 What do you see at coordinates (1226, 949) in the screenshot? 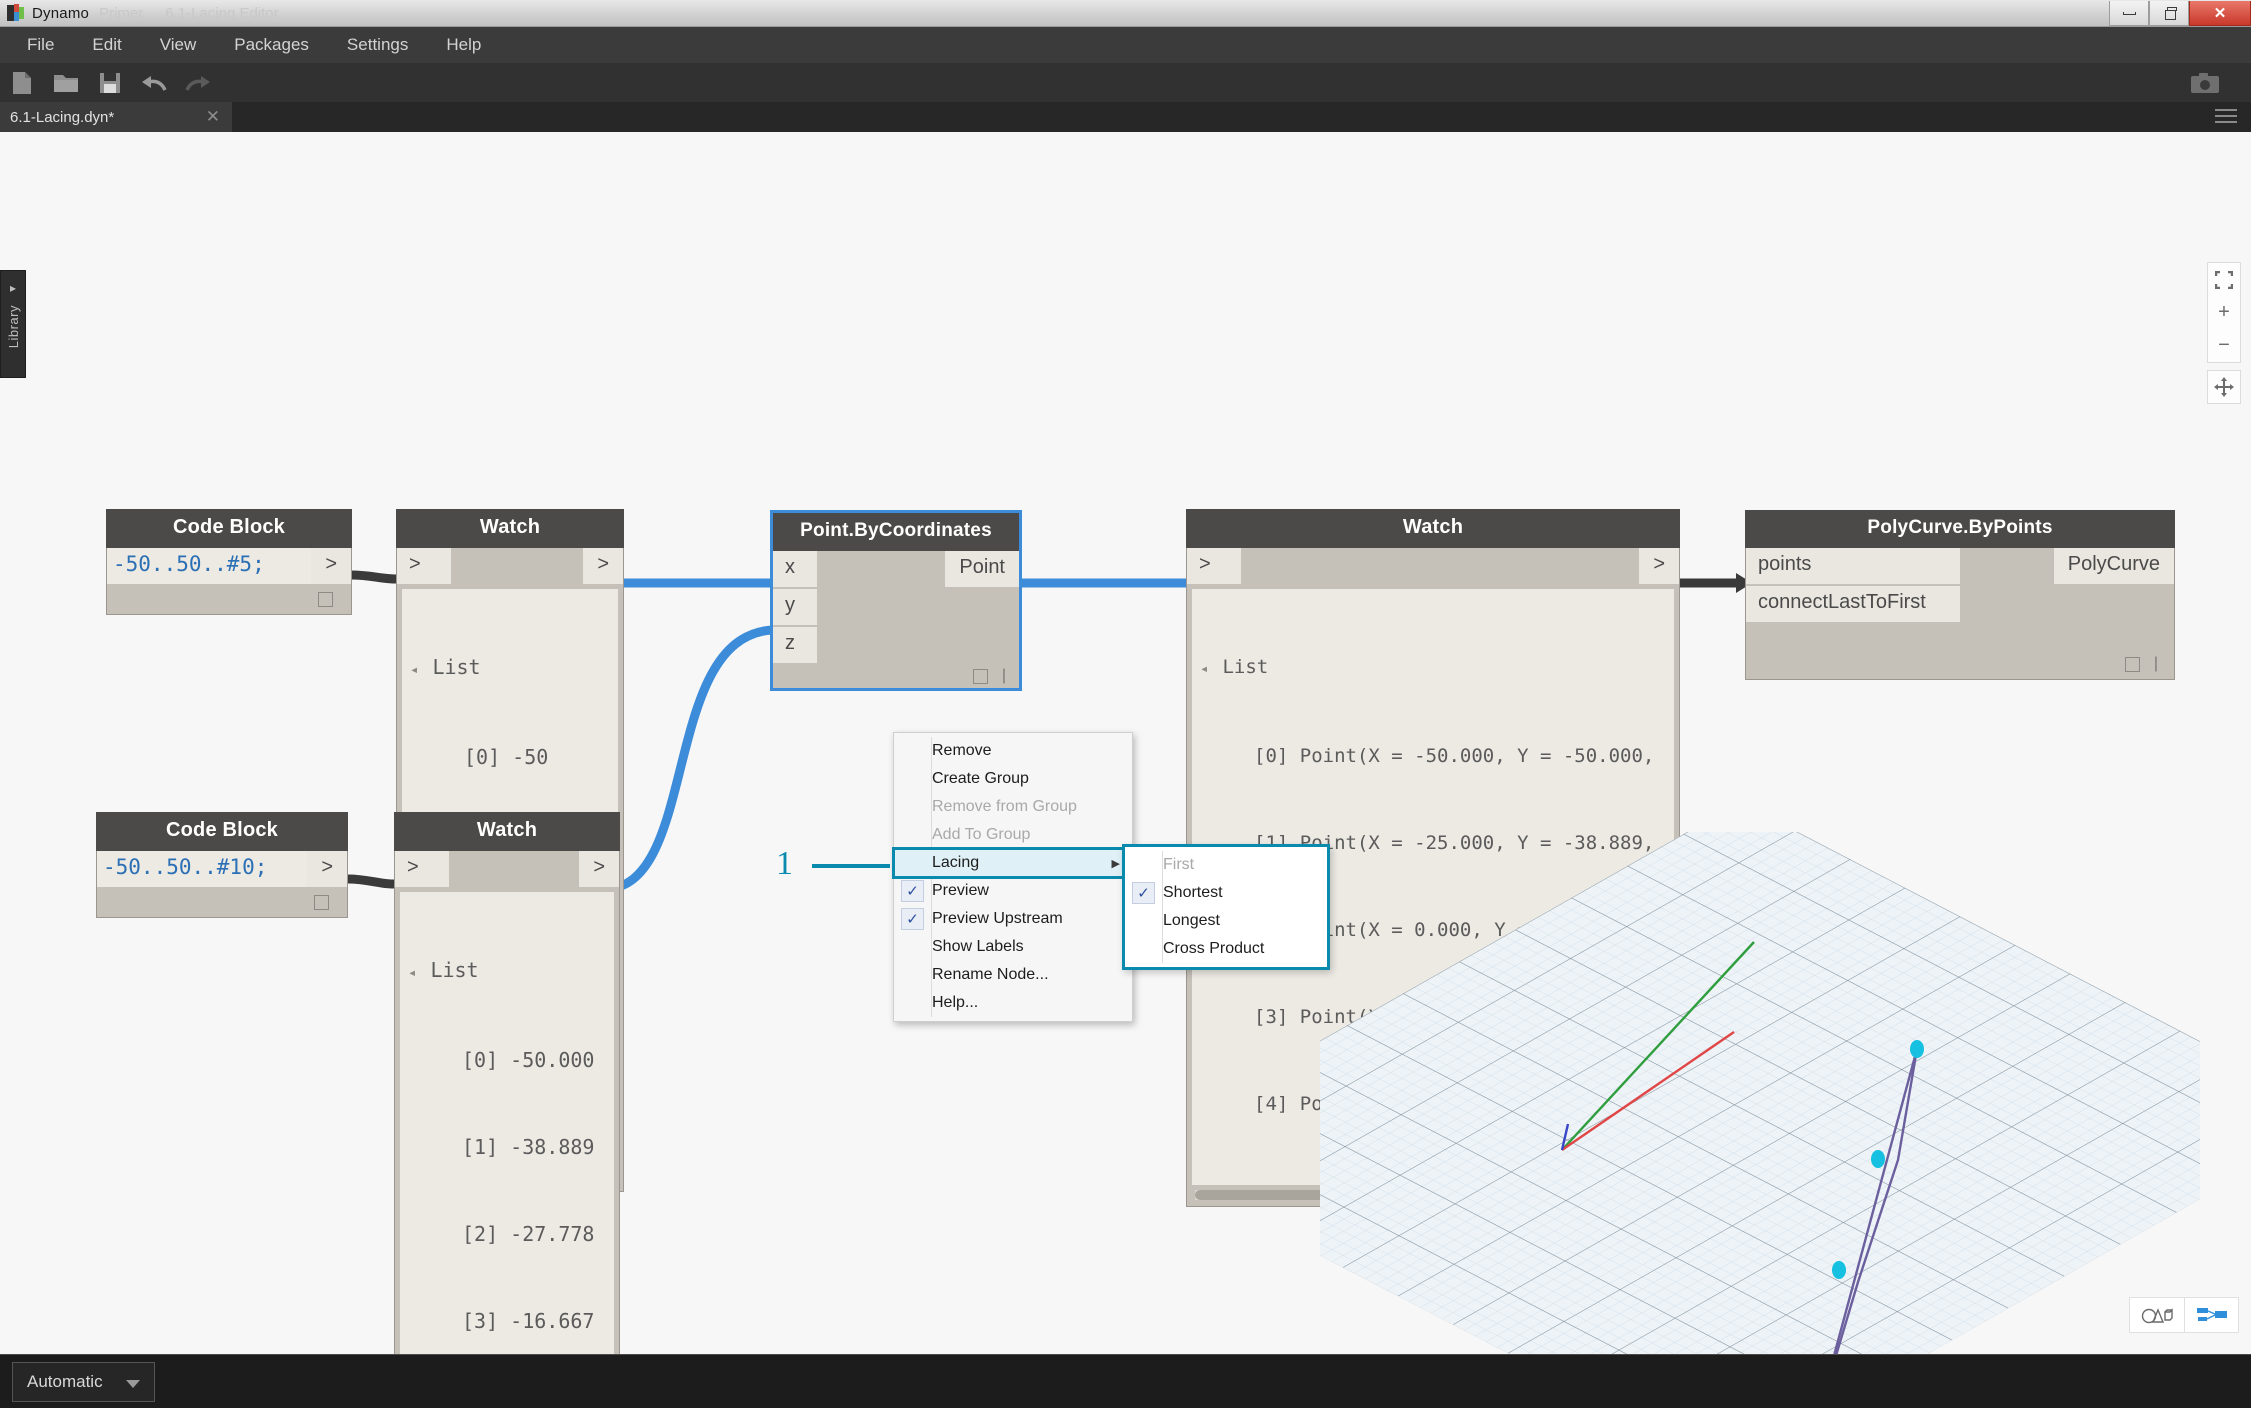
I see `submenu-item-cross-product: Cross Product` at bounding box center [1226, 949].